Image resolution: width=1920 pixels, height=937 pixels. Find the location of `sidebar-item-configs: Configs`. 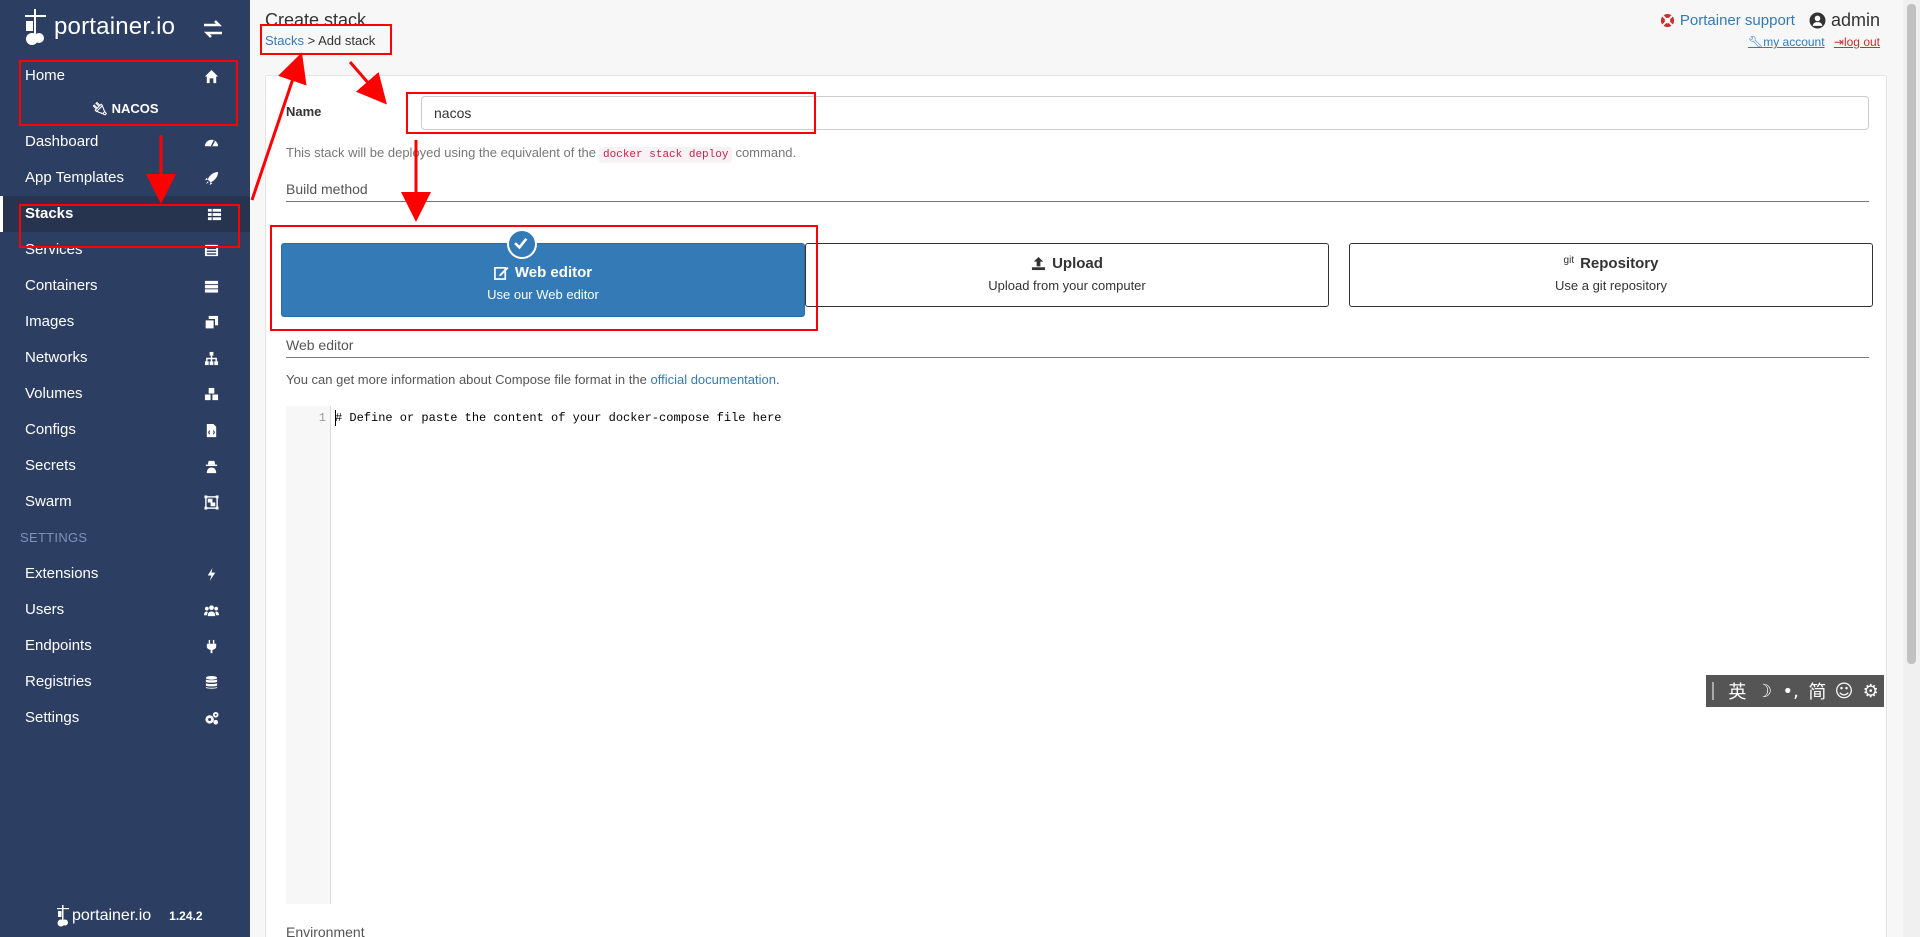

sidebar-item-configs: Configs is located at coordinates (125, 430).